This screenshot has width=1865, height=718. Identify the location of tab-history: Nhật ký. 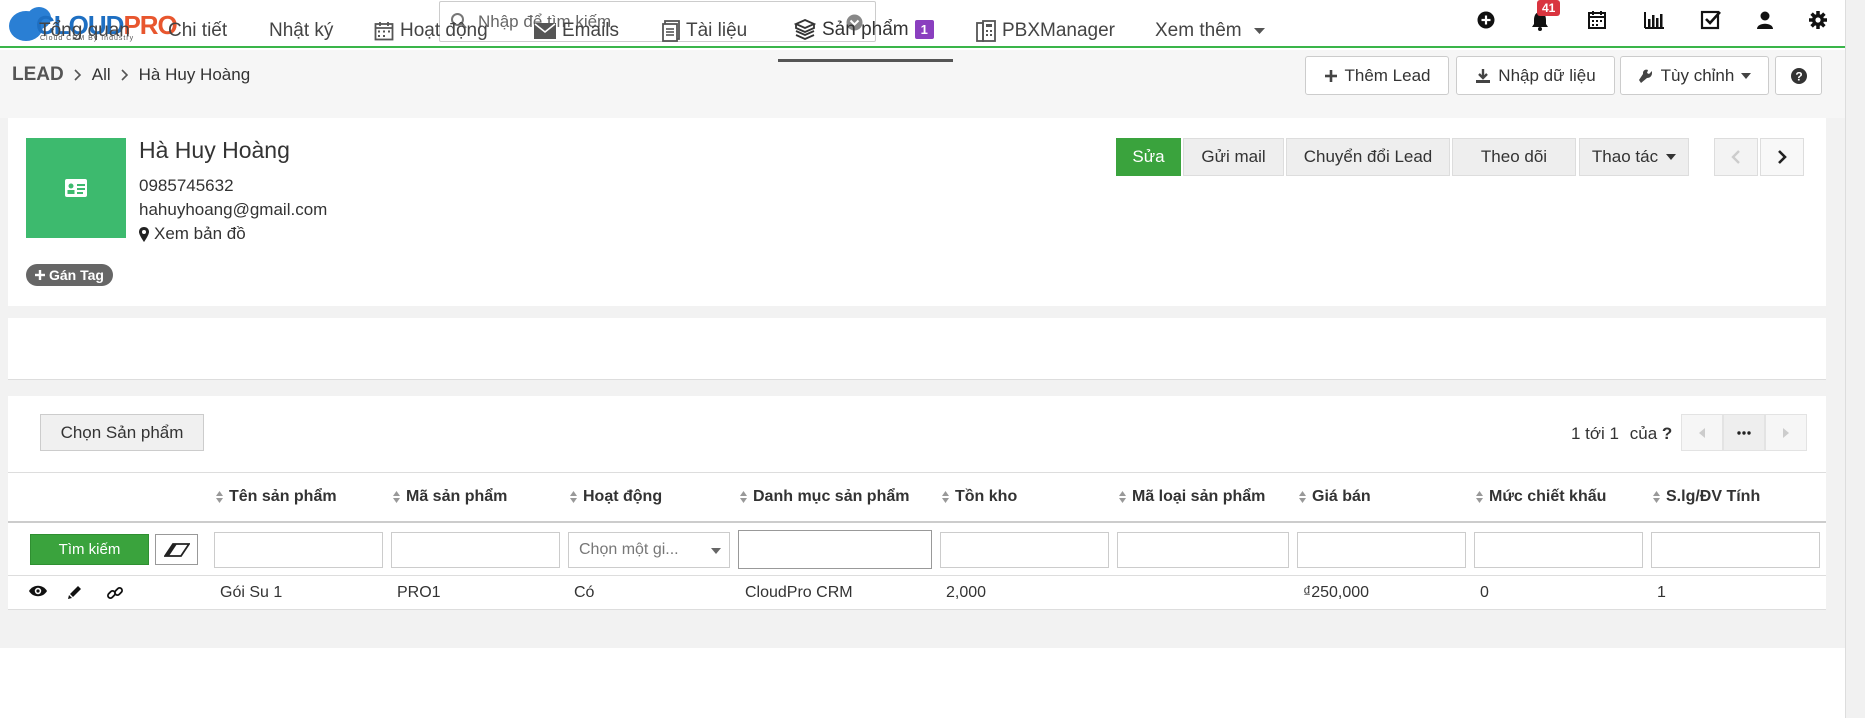
(301, 31).